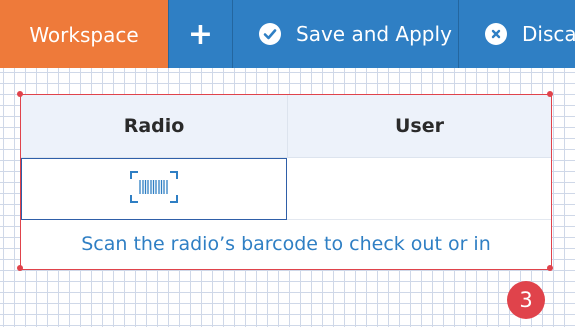 The image size is (575, 327). Describe the element at coordinates (550, 94) in the screenshot. I see `resize-handle-top-right` at that location.